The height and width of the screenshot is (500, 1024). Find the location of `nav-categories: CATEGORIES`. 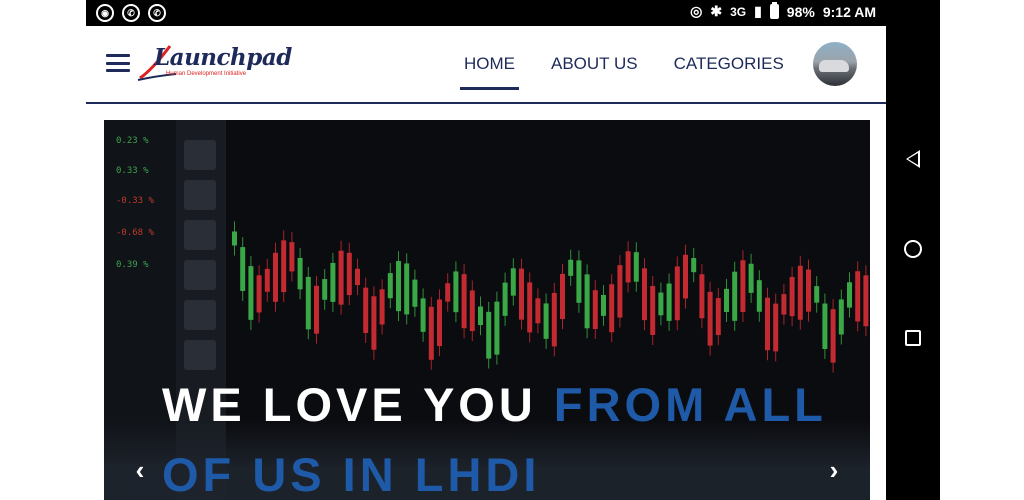

nav-categories: CATEGORIES is located at coordinates (729, 64).